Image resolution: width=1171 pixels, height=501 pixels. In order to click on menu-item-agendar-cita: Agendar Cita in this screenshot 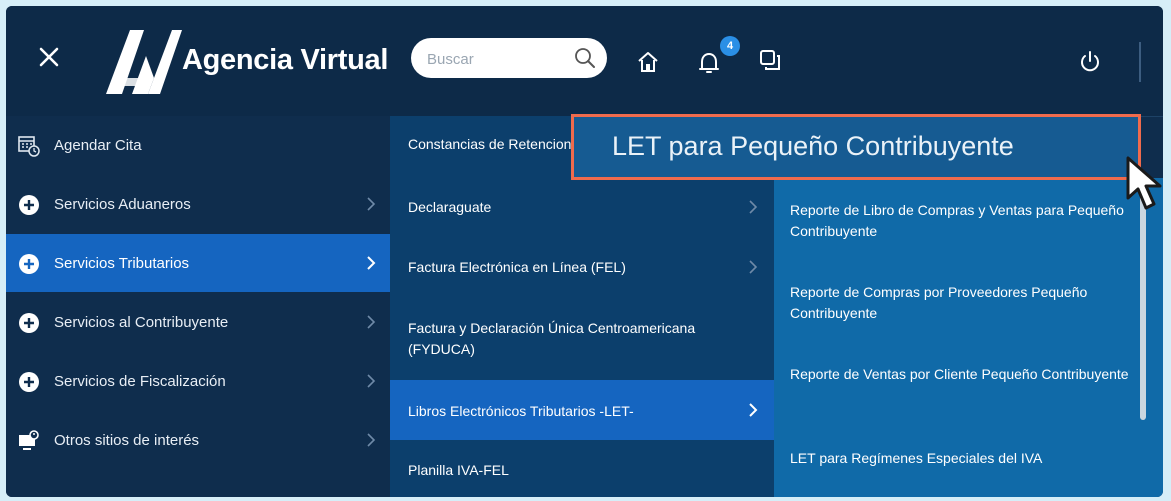, I will do `click(198, 145)`.